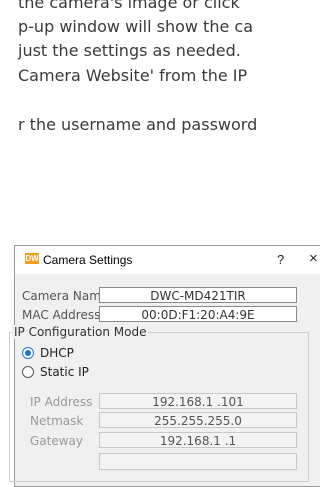  Describe the element at coordinates (64, 372) in the screenshot. I see `static-ip-radio-label: Static IP` at that location.